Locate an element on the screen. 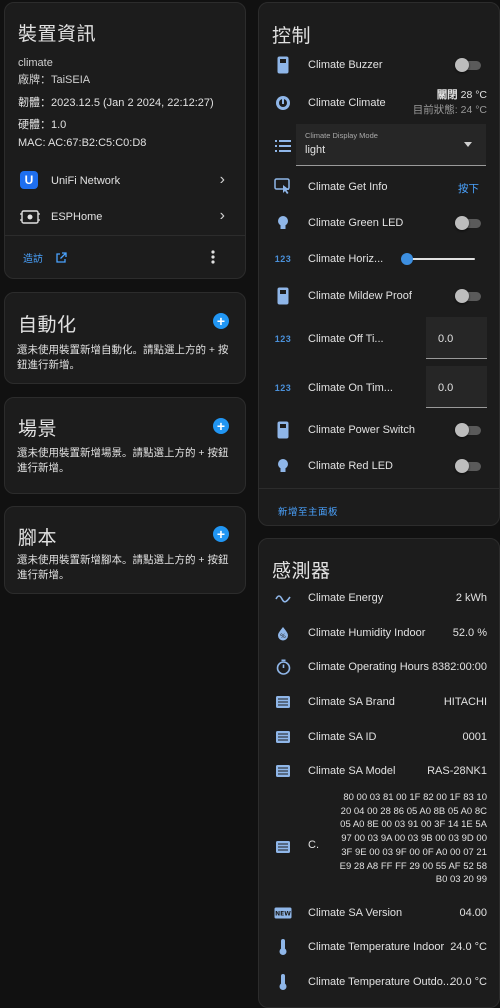 The height and width of the screenshot is (1008, 500). raw-value-line: 97 00 03 9A 00 03 9B 00 03 9D 00 is located at coordinates (414, 839).